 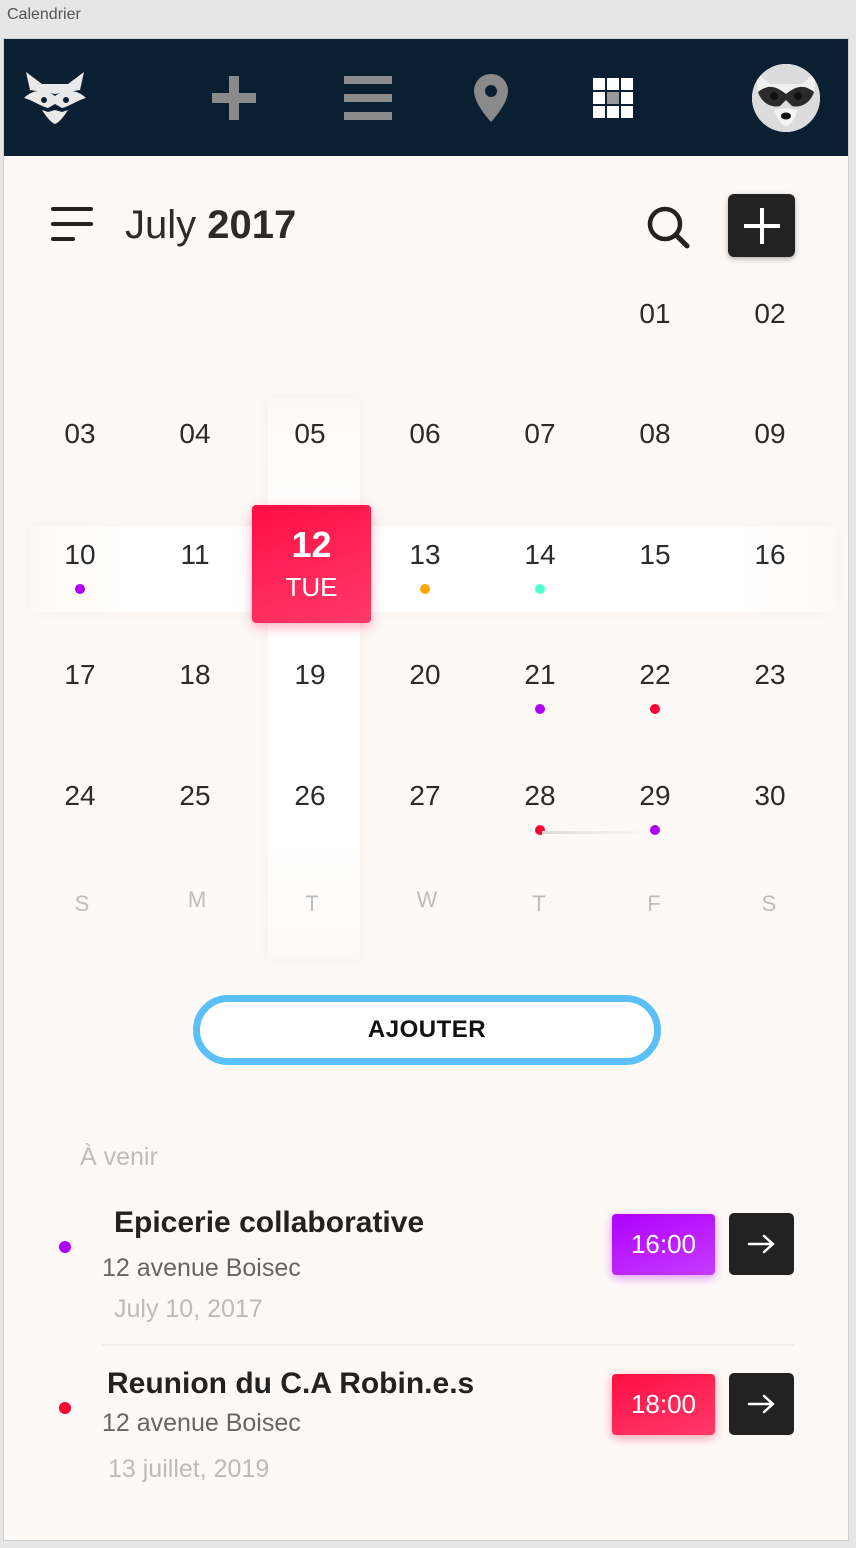 What do you see at coordinates (269, 1222) in the screenshot?
I see `event-title: Epicerie collaborative` at bounding box center [269, 1222].